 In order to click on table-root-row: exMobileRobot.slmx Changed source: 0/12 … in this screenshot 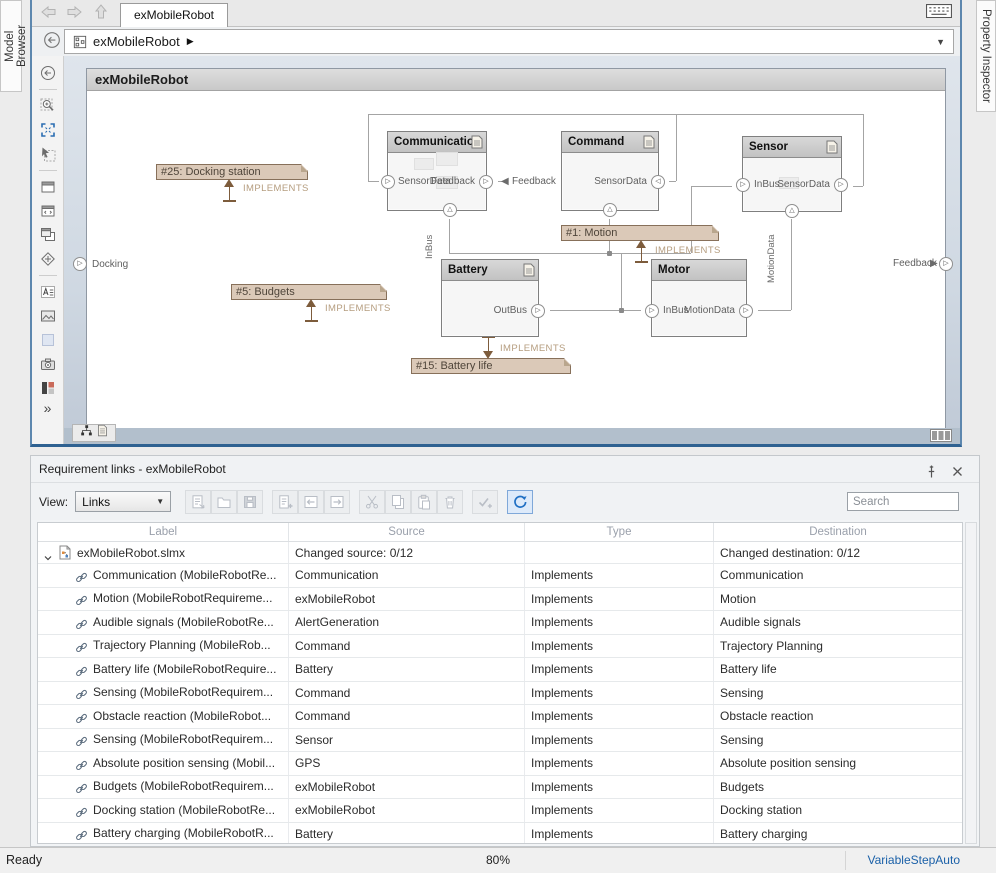, I will do `click(500, 553)`.